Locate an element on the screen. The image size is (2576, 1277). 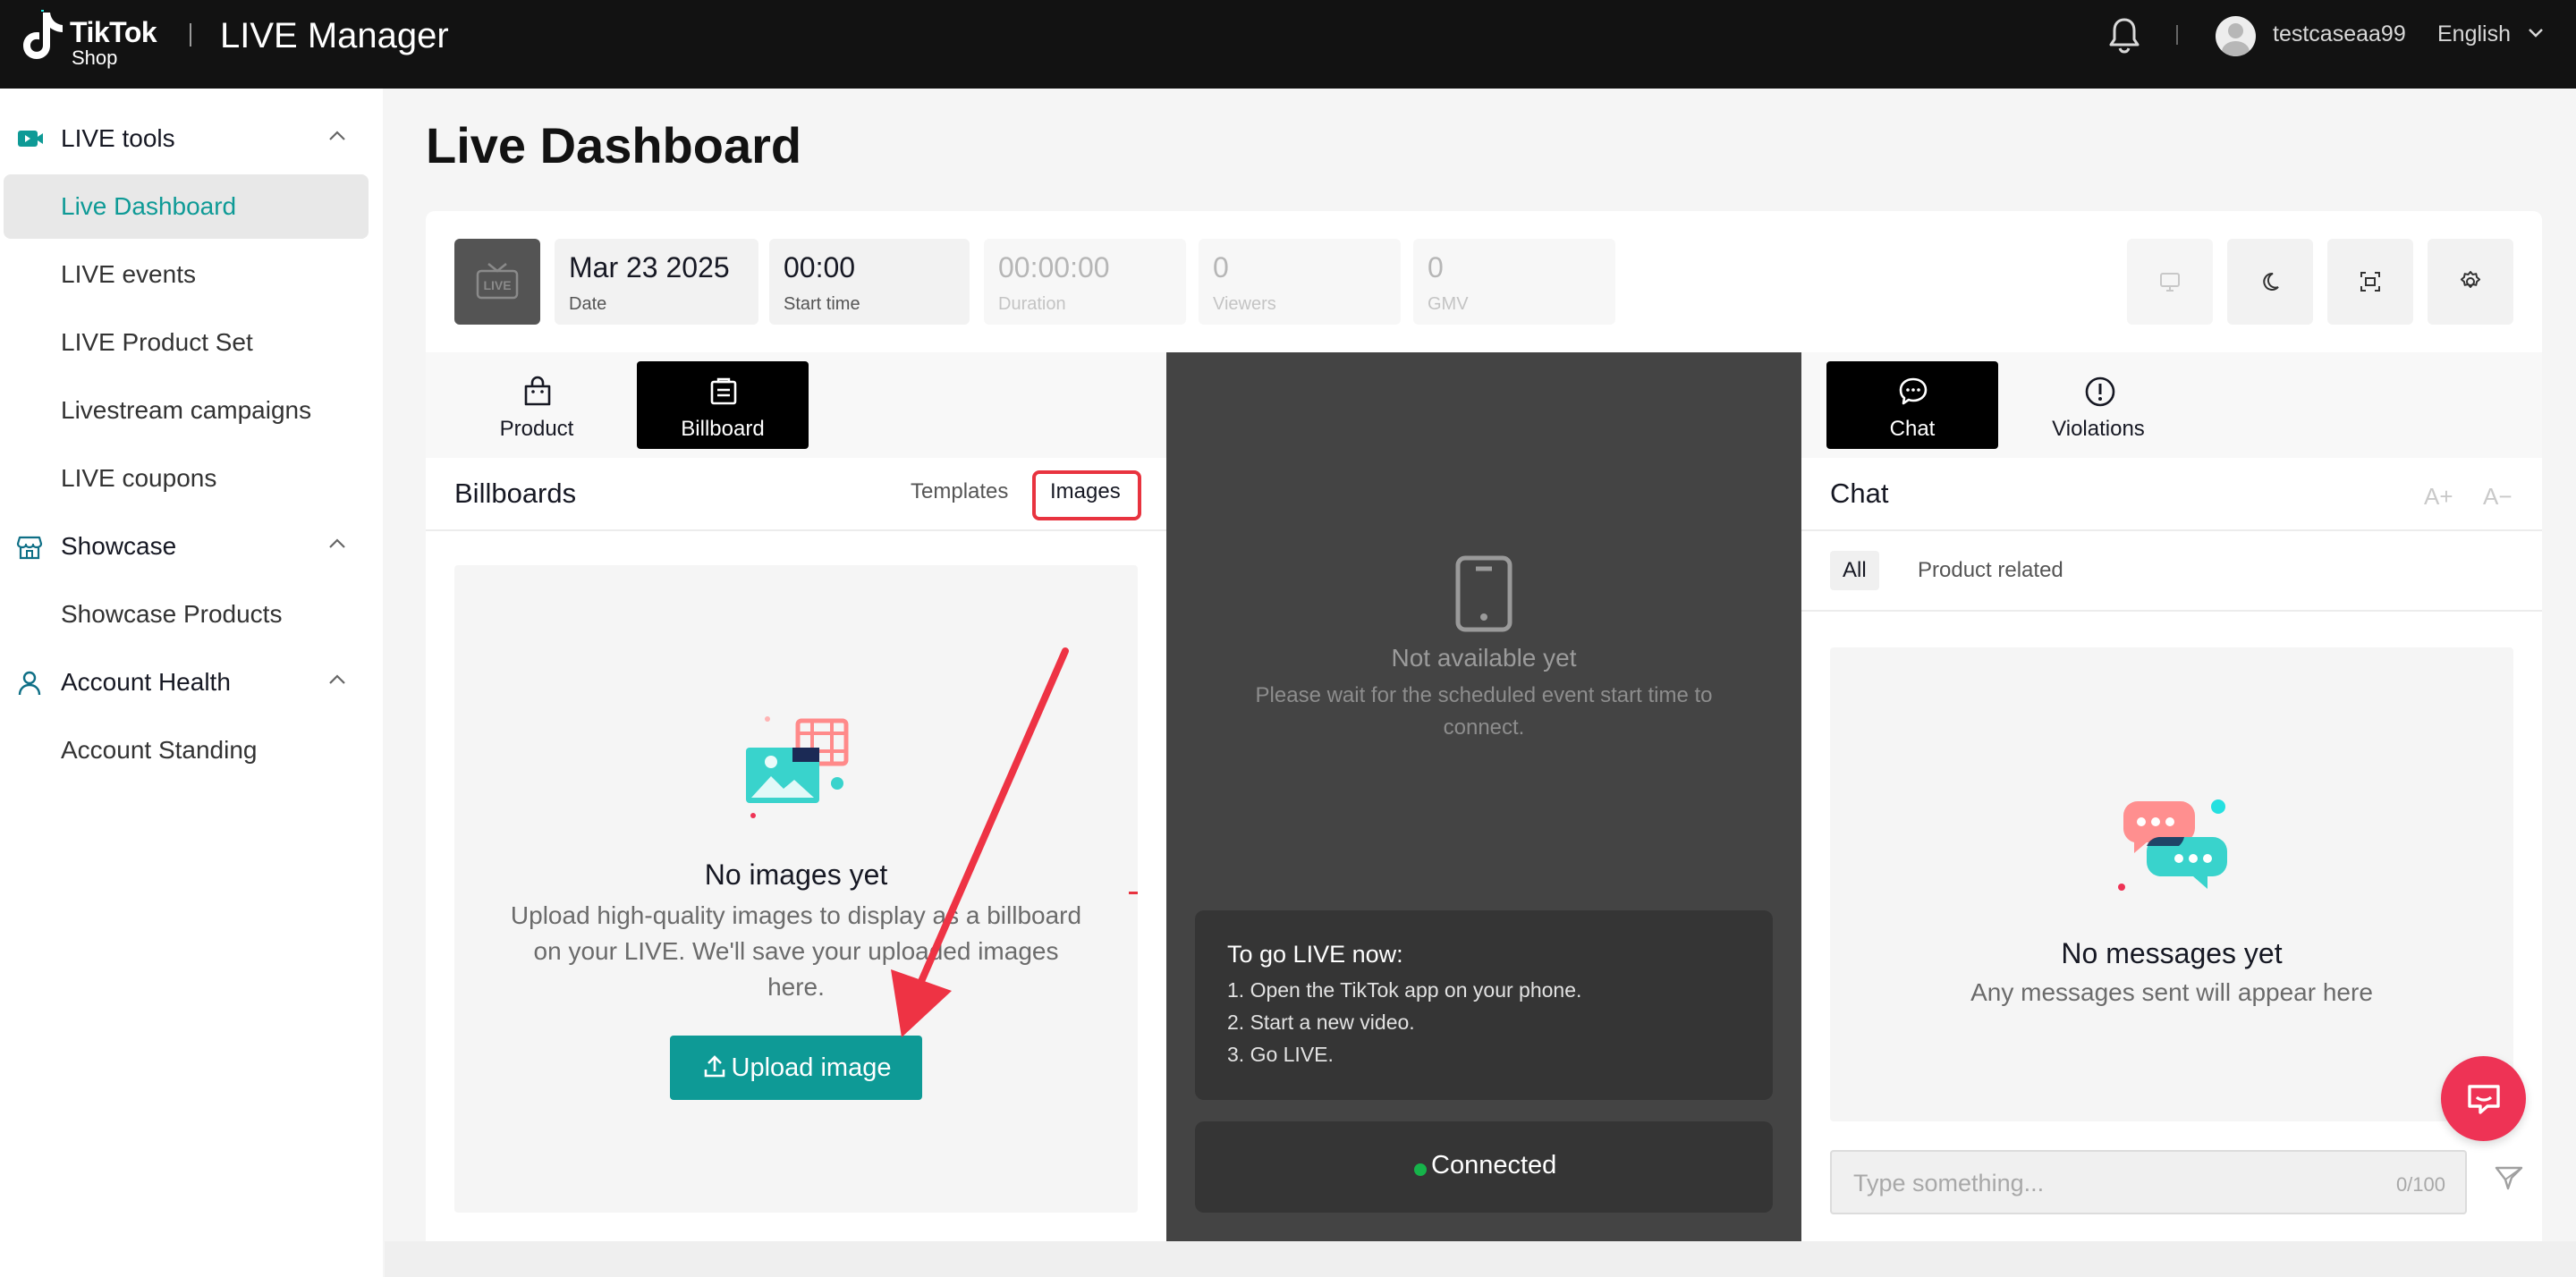
live-thumbnail: LIVE is located at coordinates (497, 282).